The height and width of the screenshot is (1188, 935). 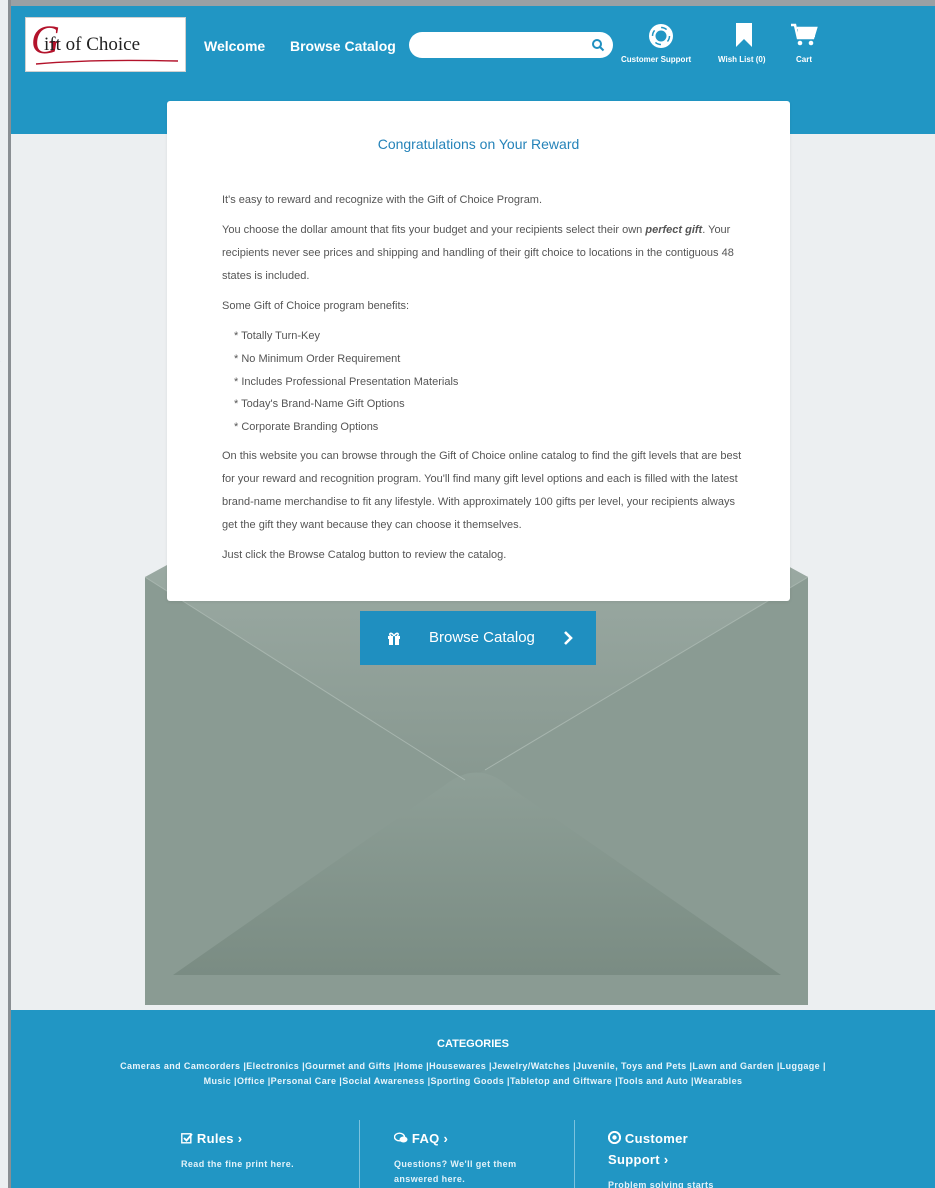 I want to click on browse-catalog-button: Browse Catalog, so click(x=478, y=638).